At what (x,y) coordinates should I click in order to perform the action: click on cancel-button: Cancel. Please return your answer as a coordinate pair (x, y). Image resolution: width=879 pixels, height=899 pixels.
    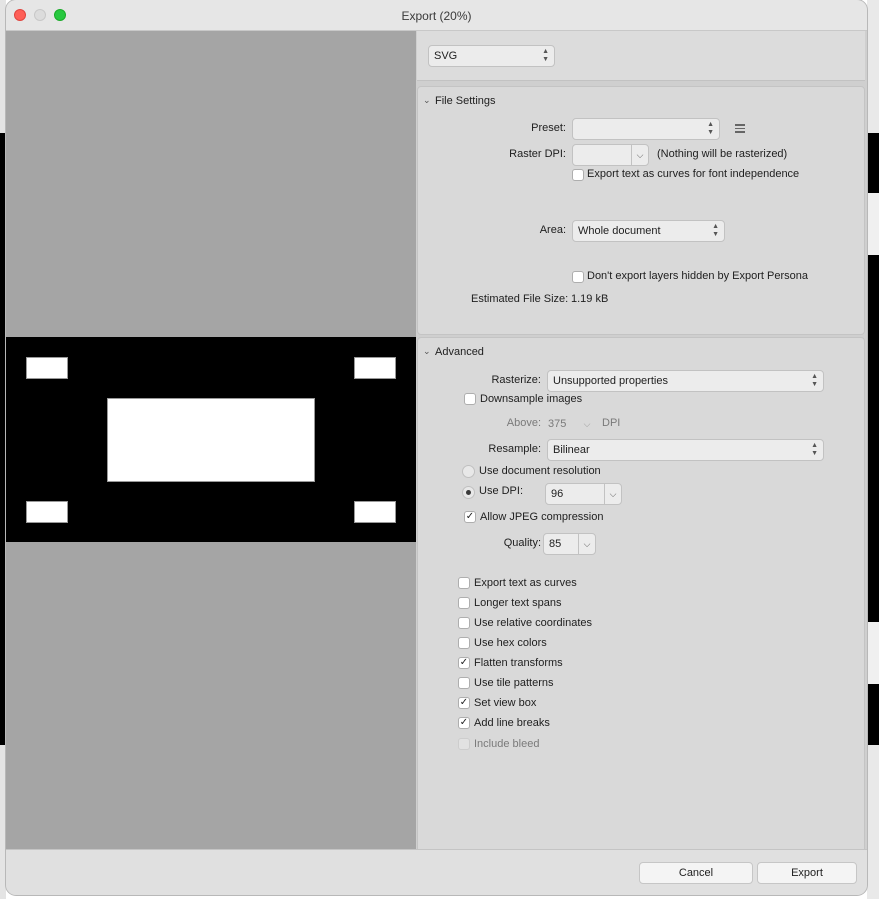
    Looking at the image, I should click on (696, 873).